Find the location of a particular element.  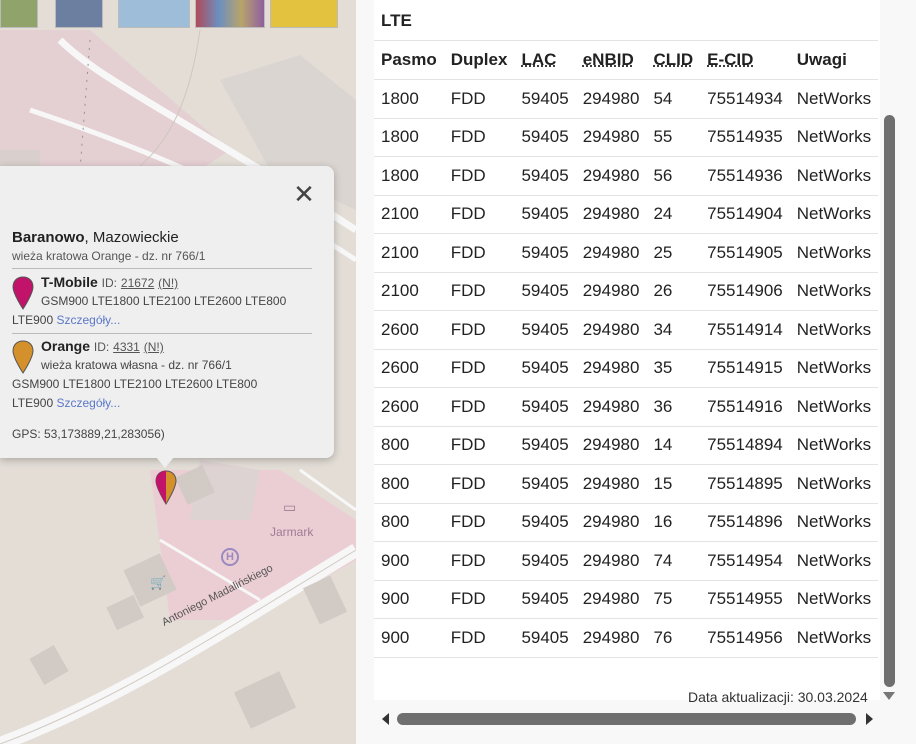

table-row: 2600 FDD 59405 294980 36 75514916 NetWorks is located at coordinates (626, 407).